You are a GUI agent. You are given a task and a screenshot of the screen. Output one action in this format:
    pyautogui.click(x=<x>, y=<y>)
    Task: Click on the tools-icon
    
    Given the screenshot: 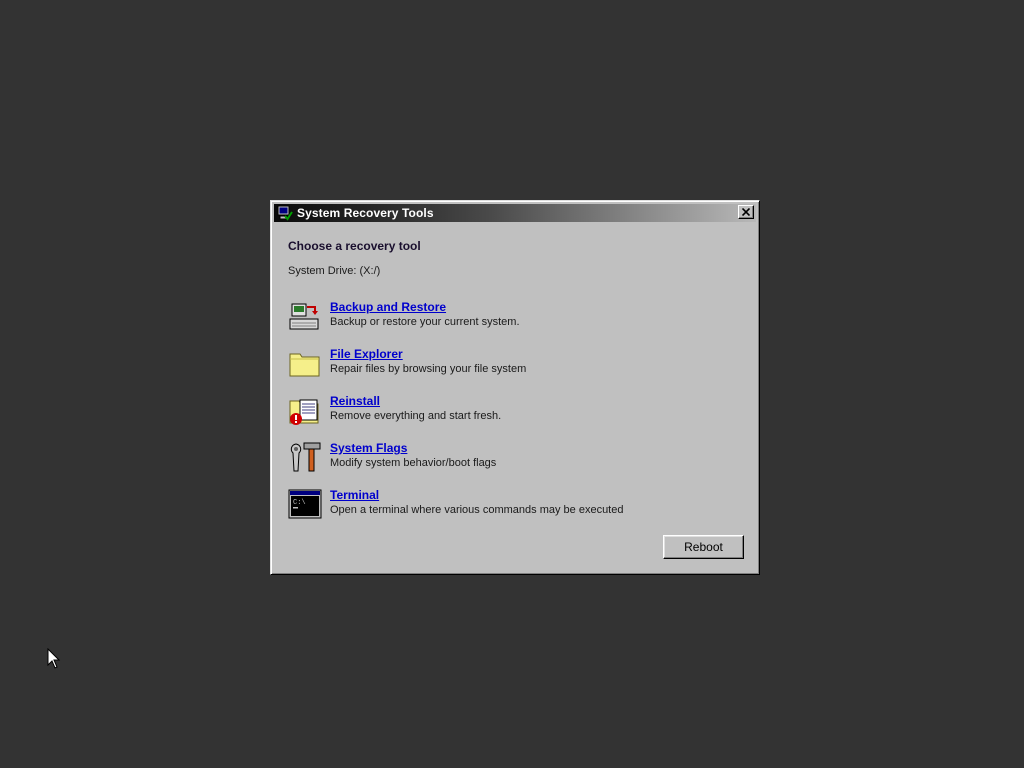 What is the action you would take?
    pyautogui.click(x=305, y=457)
    